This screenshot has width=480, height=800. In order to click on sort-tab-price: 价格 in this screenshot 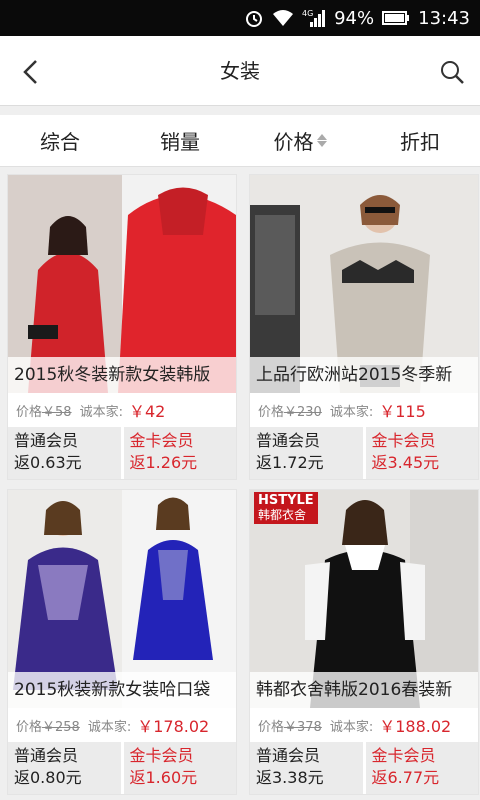, I will do `click(300, 140)`.